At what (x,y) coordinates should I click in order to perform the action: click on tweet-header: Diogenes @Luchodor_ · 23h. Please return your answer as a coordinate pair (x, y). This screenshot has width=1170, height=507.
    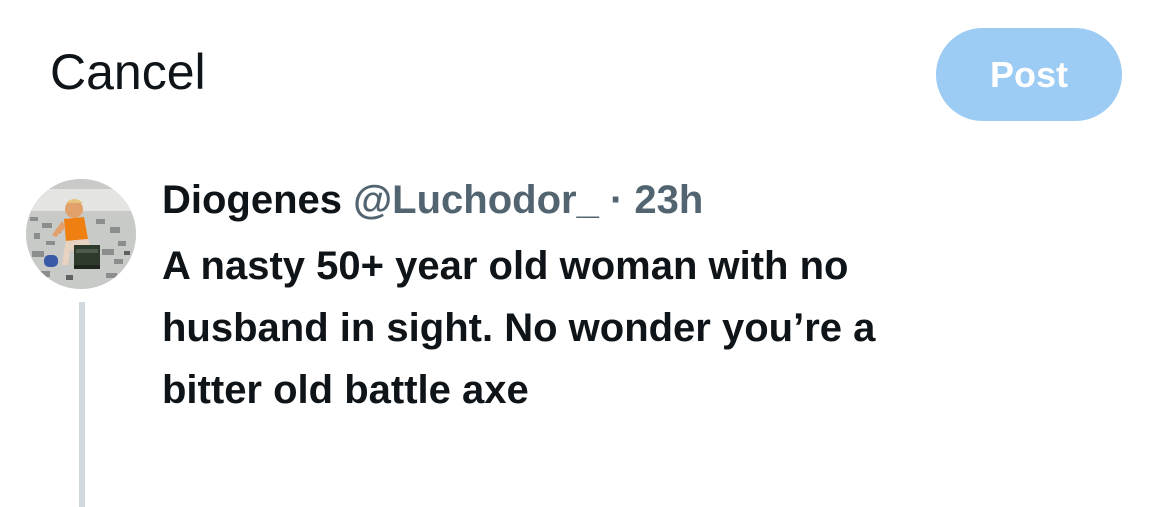
    Looking at the image, I should click on (432, 200).